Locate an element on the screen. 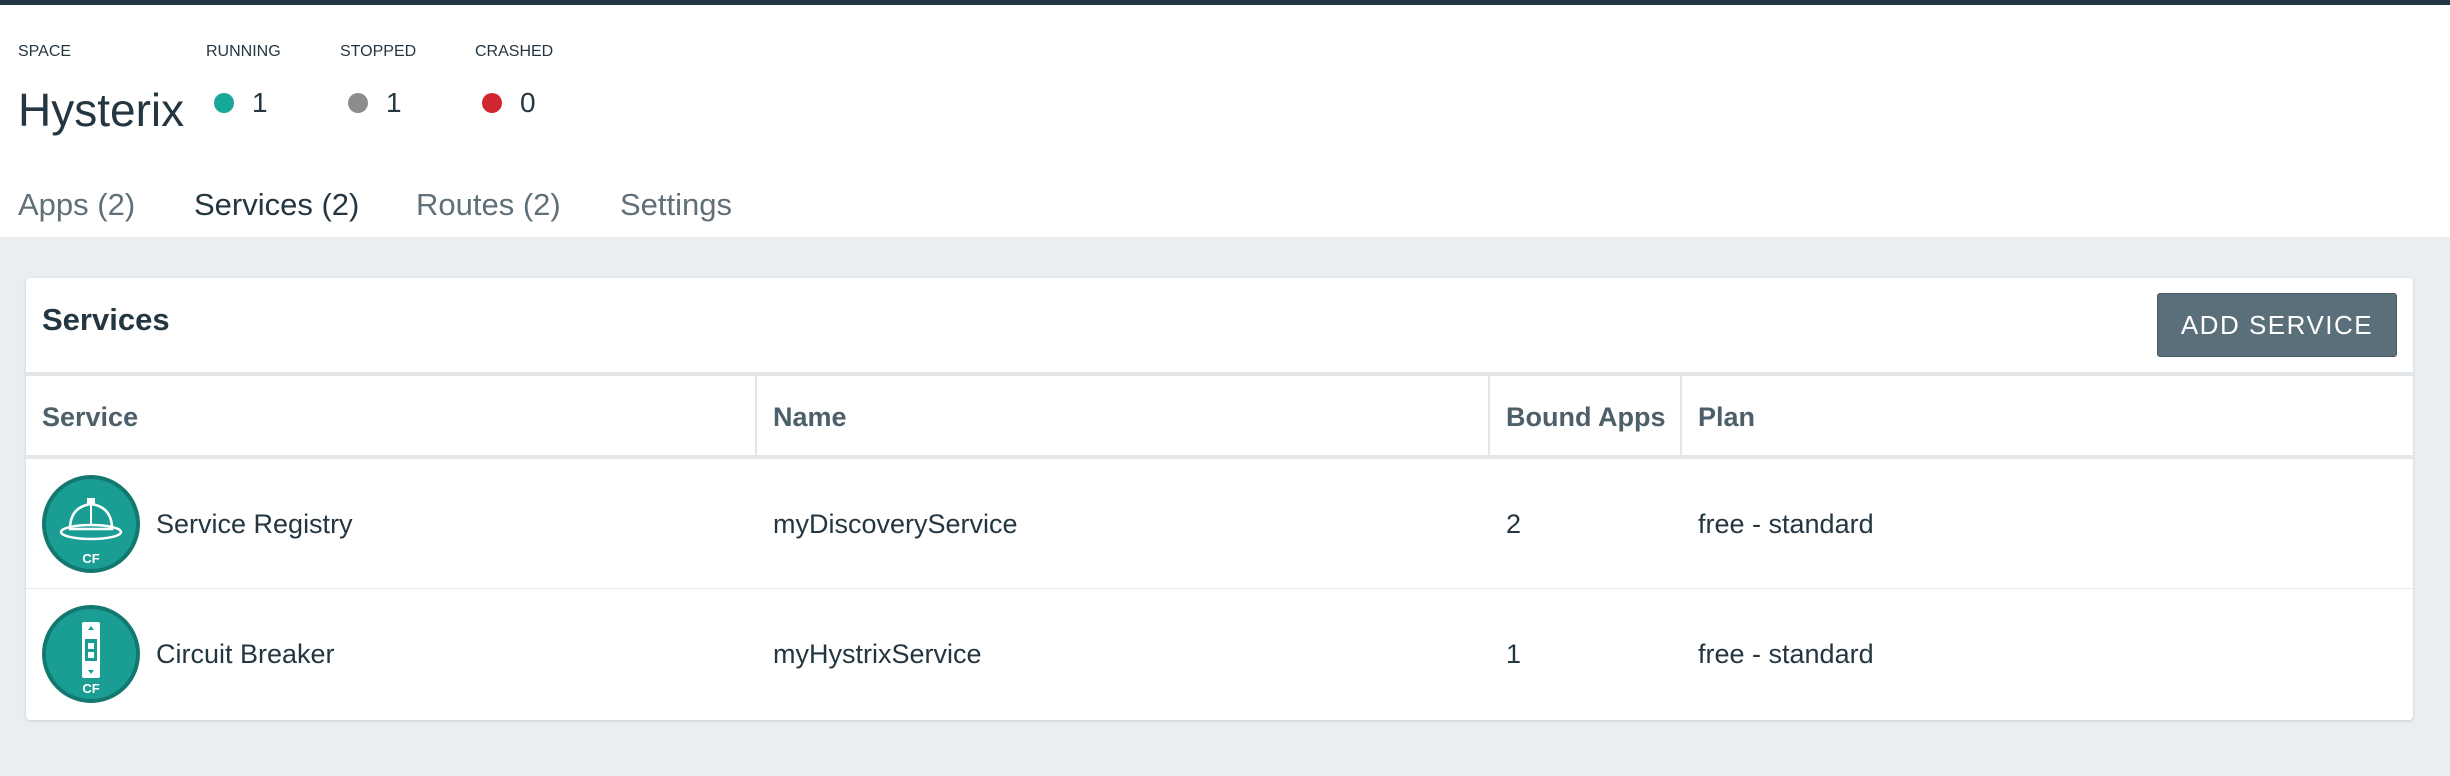 This screenshot has height=776, width=2450. tab-settings: Settings is located at coordinates (676, 211).